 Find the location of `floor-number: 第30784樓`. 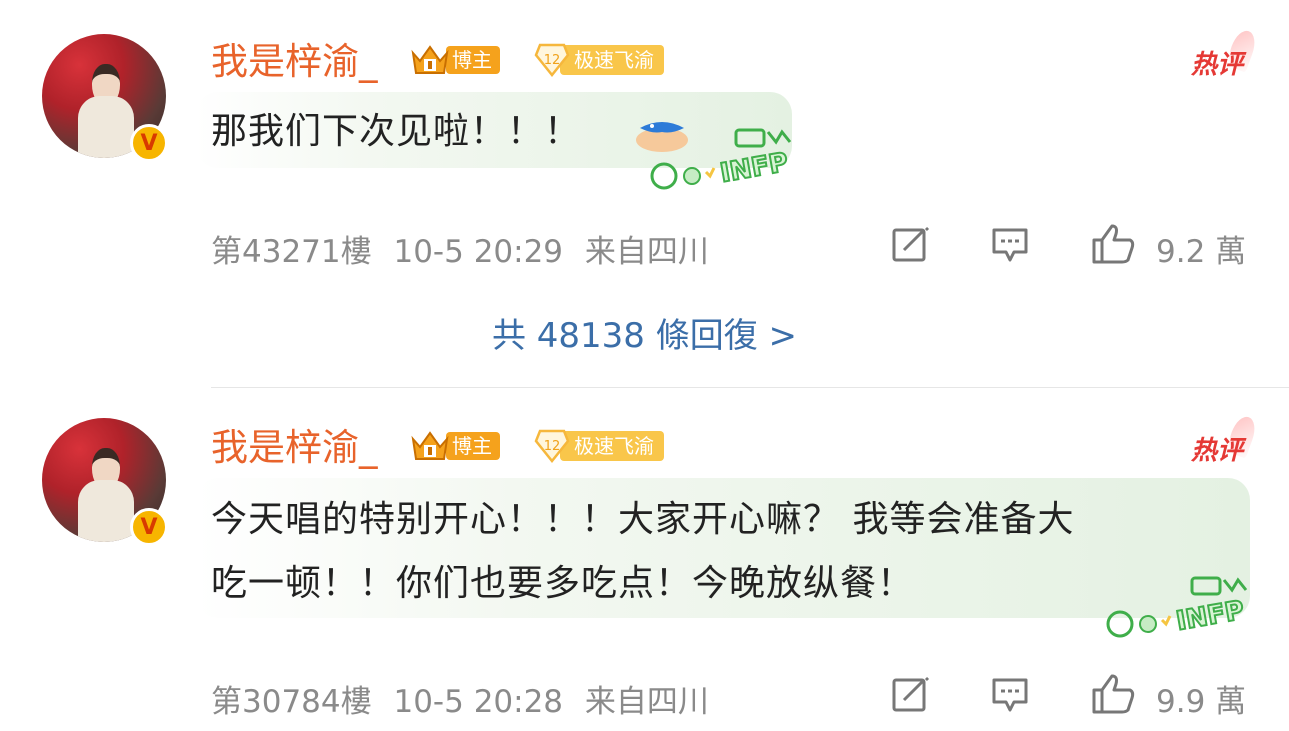

floor-number: 第30784樓 is located at coordinates (291, 702).